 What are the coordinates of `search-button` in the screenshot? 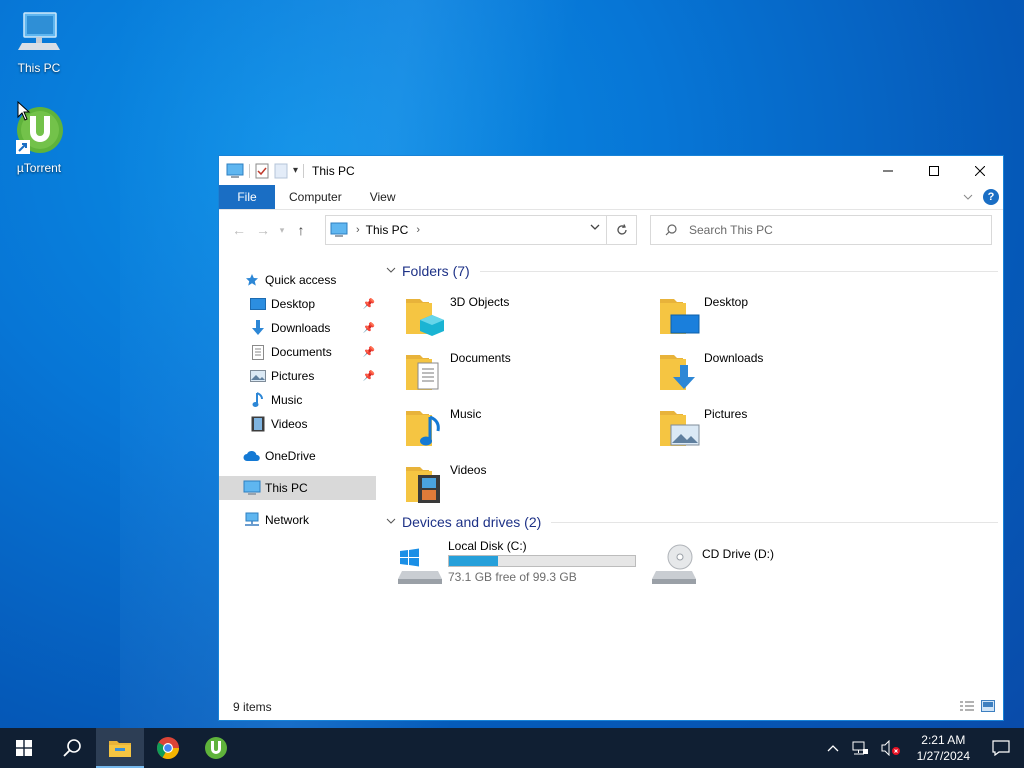 It's located at (72, 748).